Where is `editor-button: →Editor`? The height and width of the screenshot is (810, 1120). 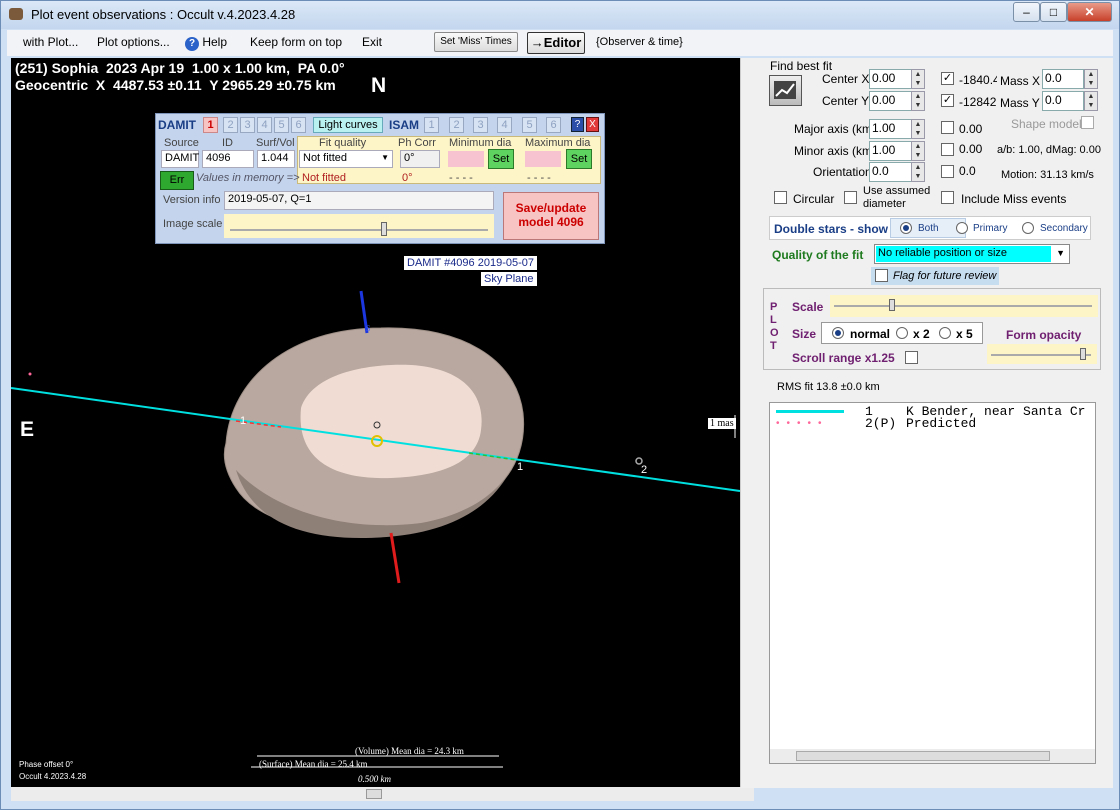
editor-button: →Editor is located at coordinates (556, 43).